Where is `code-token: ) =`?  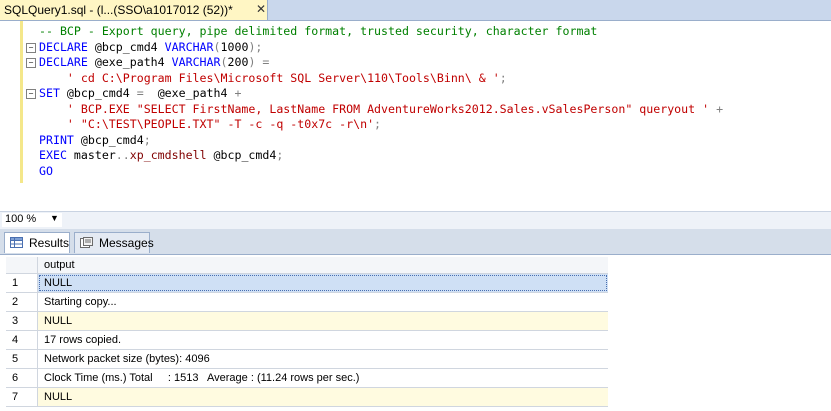 code-token: ) = is located at coordinates (259, 62).